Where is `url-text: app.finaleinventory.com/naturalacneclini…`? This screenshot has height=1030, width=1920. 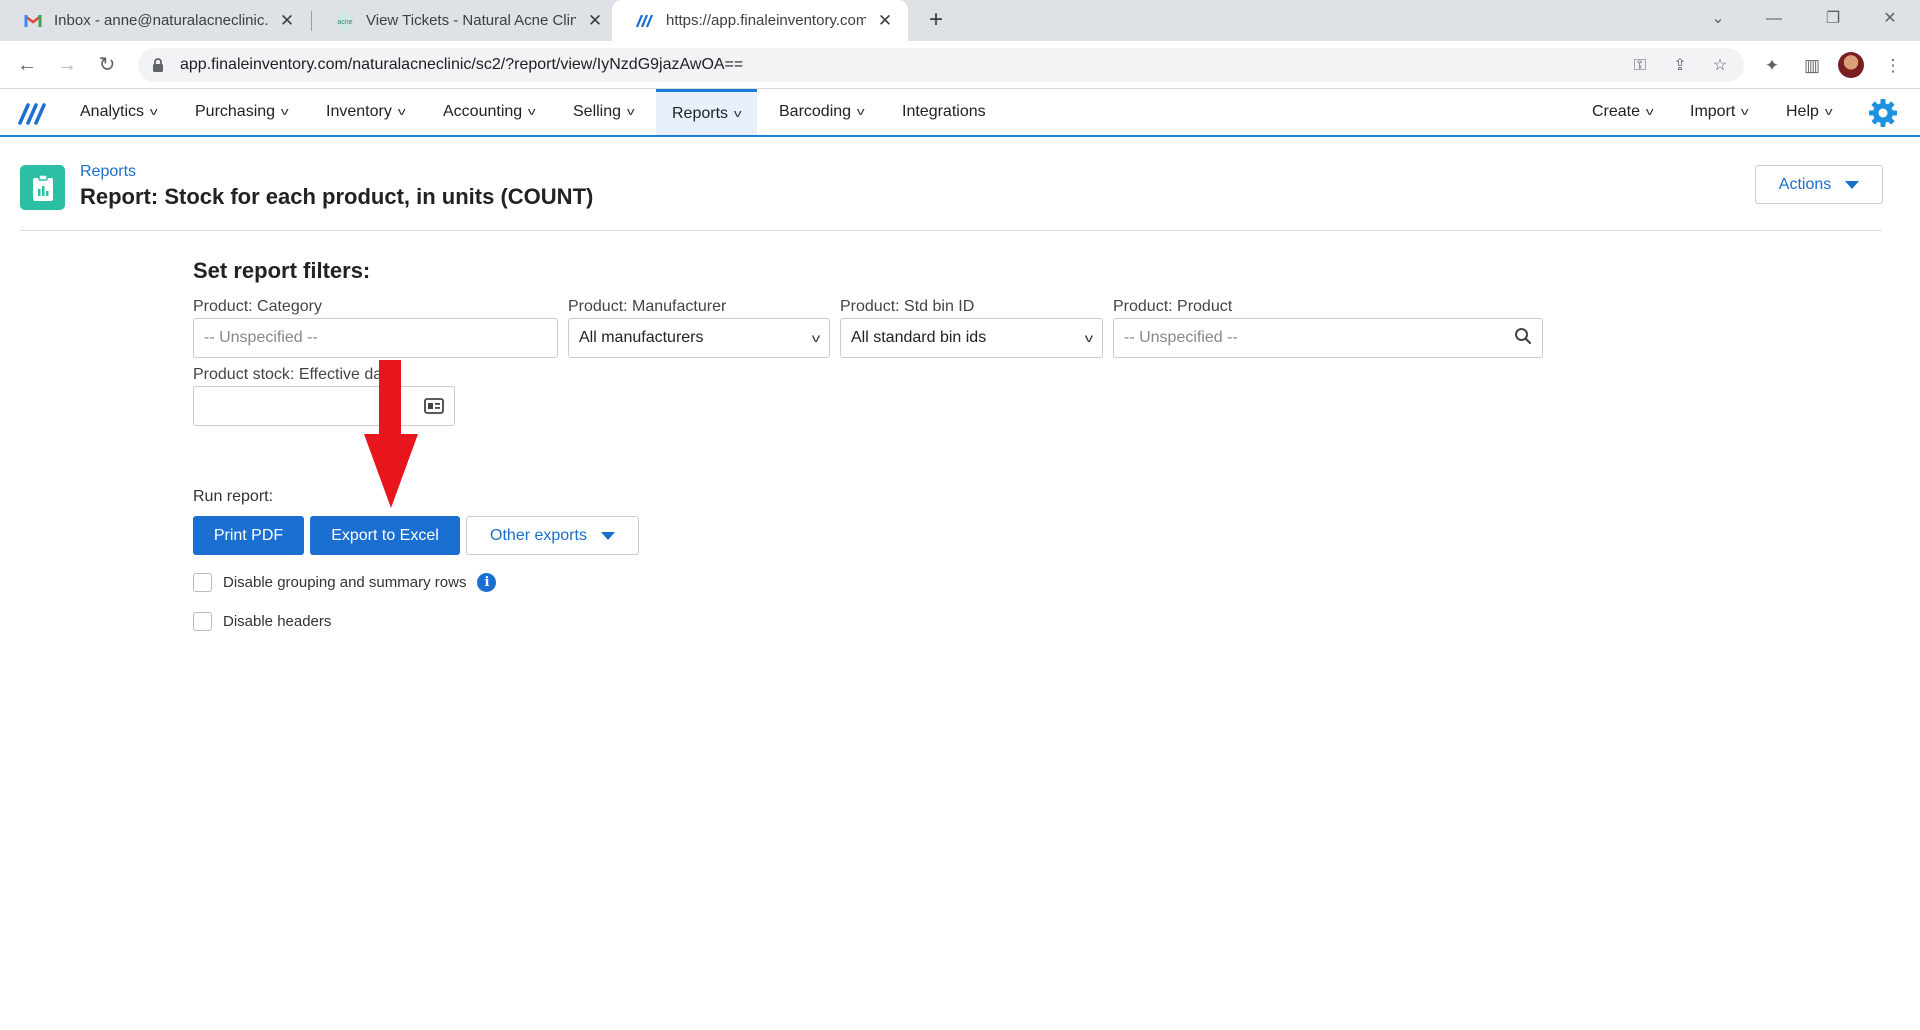 url-text: app.finaleinventory.com/naturalacneclini… is located at coordinates (462, 64).